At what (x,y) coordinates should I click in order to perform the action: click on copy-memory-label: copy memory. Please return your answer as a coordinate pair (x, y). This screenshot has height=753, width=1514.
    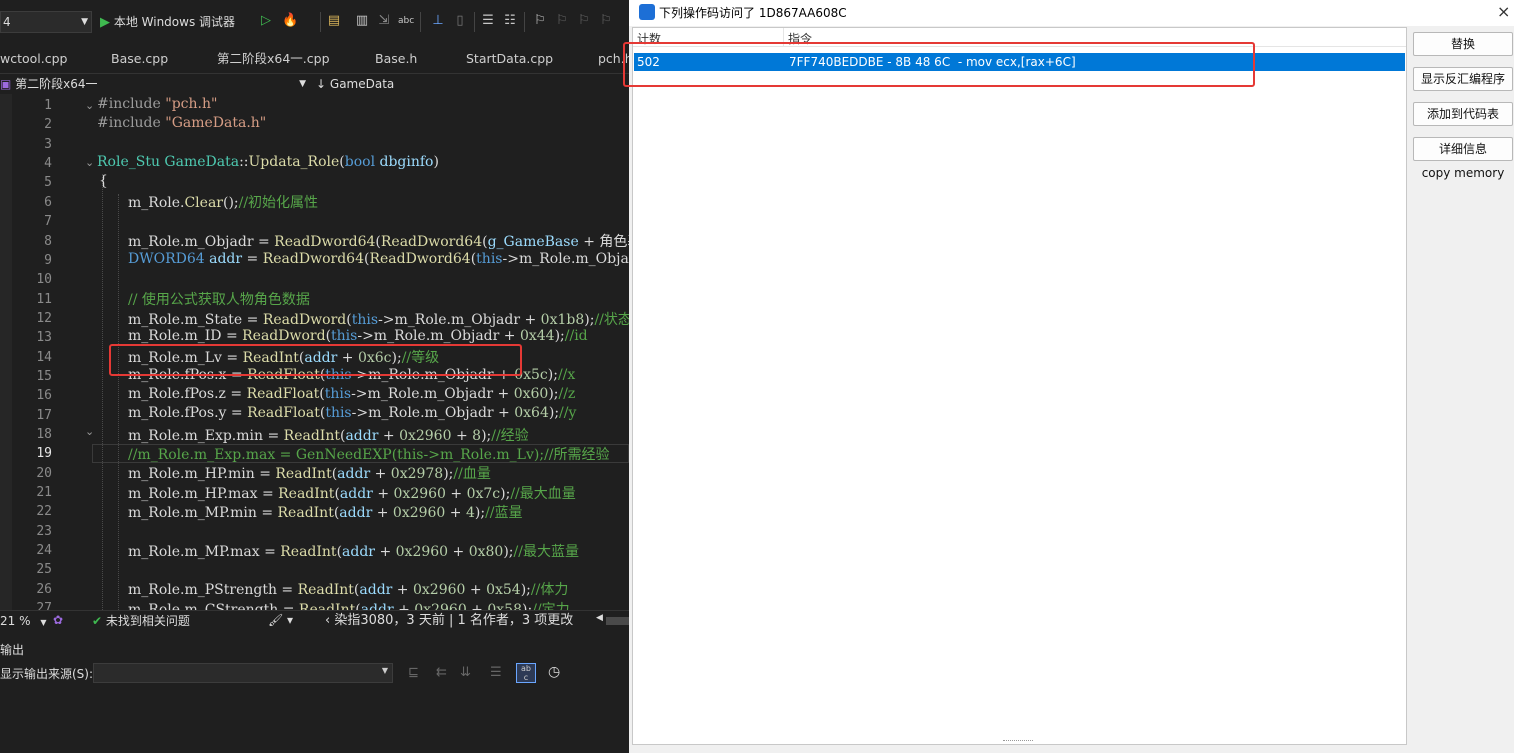
    Looking at the image, I should click on (1463, 173).